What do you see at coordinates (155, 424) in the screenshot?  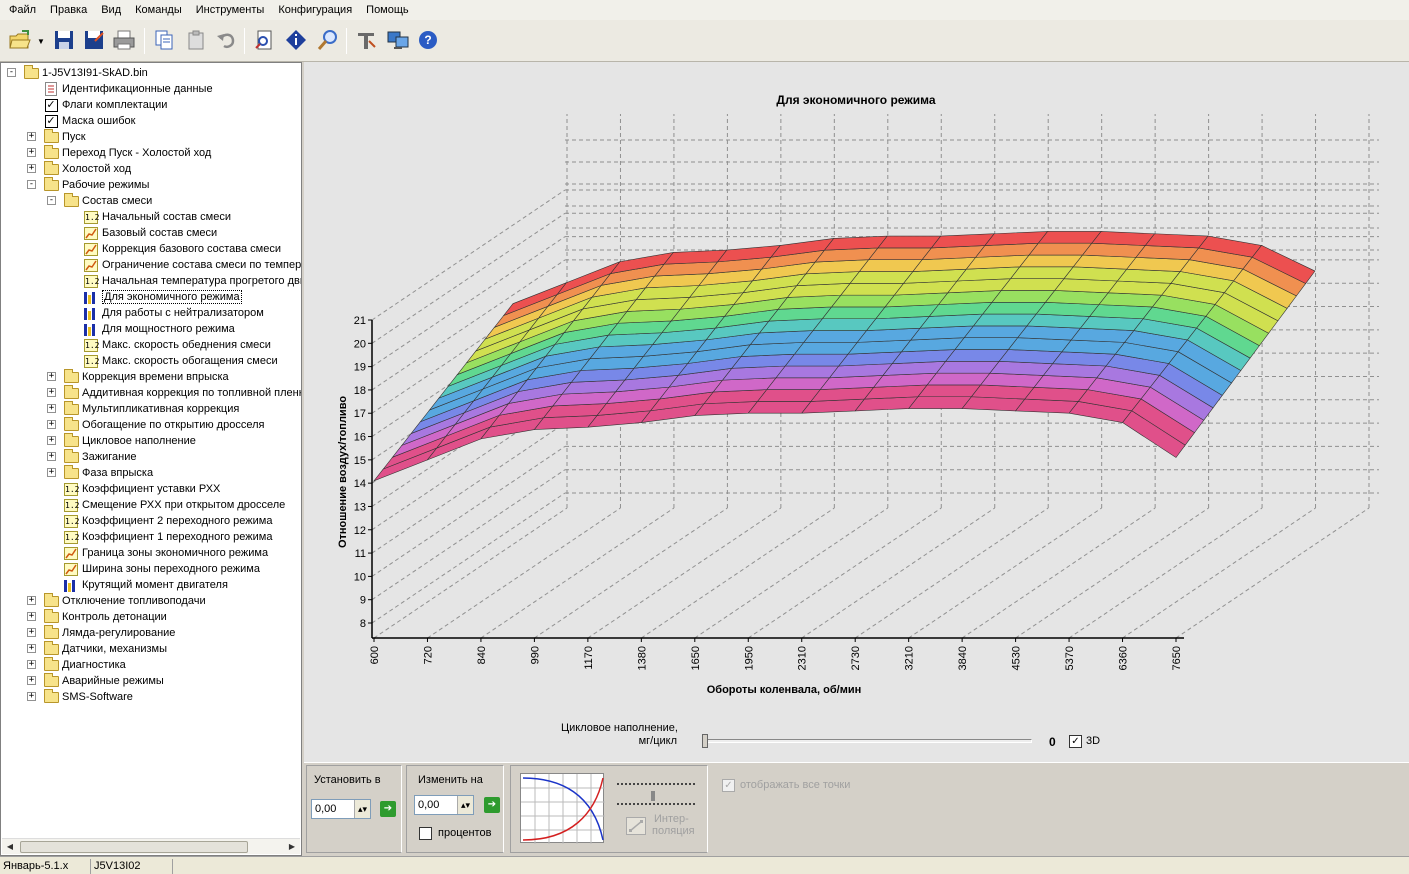 I see `tree-item: + Обогащение по открытию дросселя` at bounding box center [155, 424].